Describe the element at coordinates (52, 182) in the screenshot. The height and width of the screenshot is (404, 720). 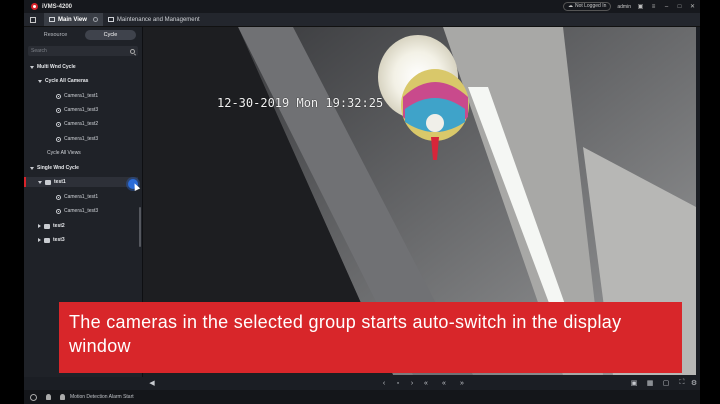
I see `tree-folder-test1: test1` at that location.